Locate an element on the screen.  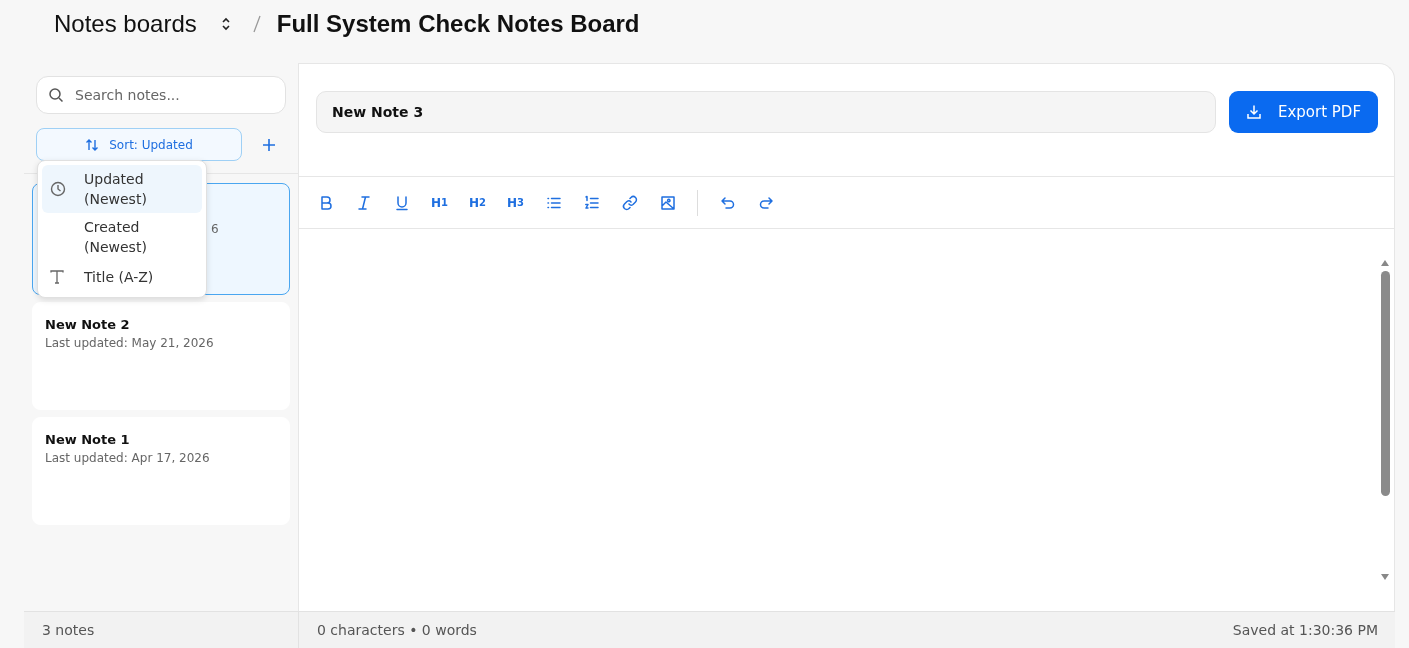
sort-arrows-icon is located at coordinates (92, 144).